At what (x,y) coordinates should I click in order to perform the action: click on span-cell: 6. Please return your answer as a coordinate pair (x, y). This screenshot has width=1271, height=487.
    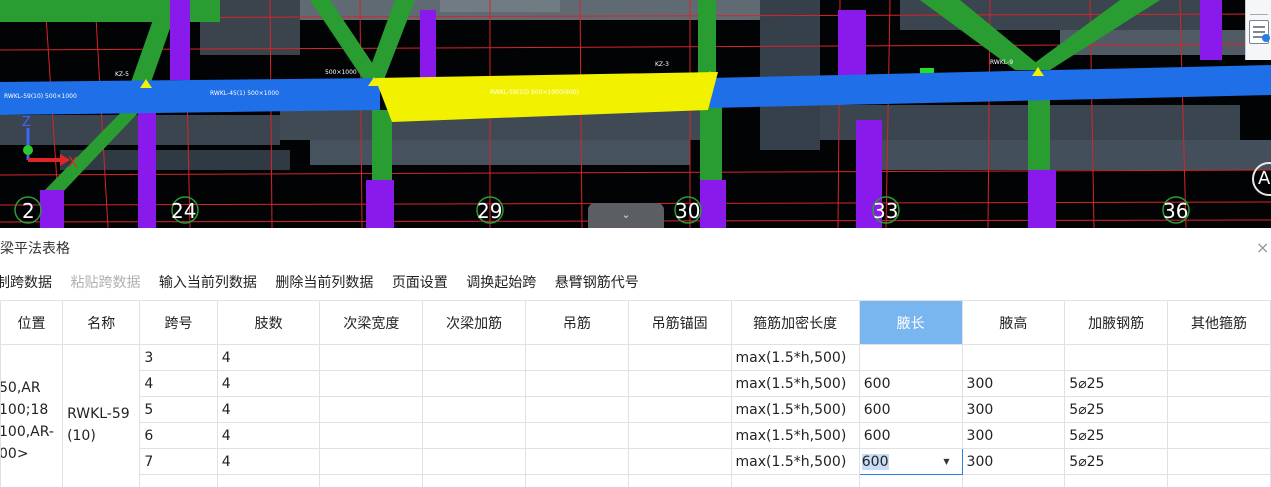
    Looking at the image, I should click on (178, 435).